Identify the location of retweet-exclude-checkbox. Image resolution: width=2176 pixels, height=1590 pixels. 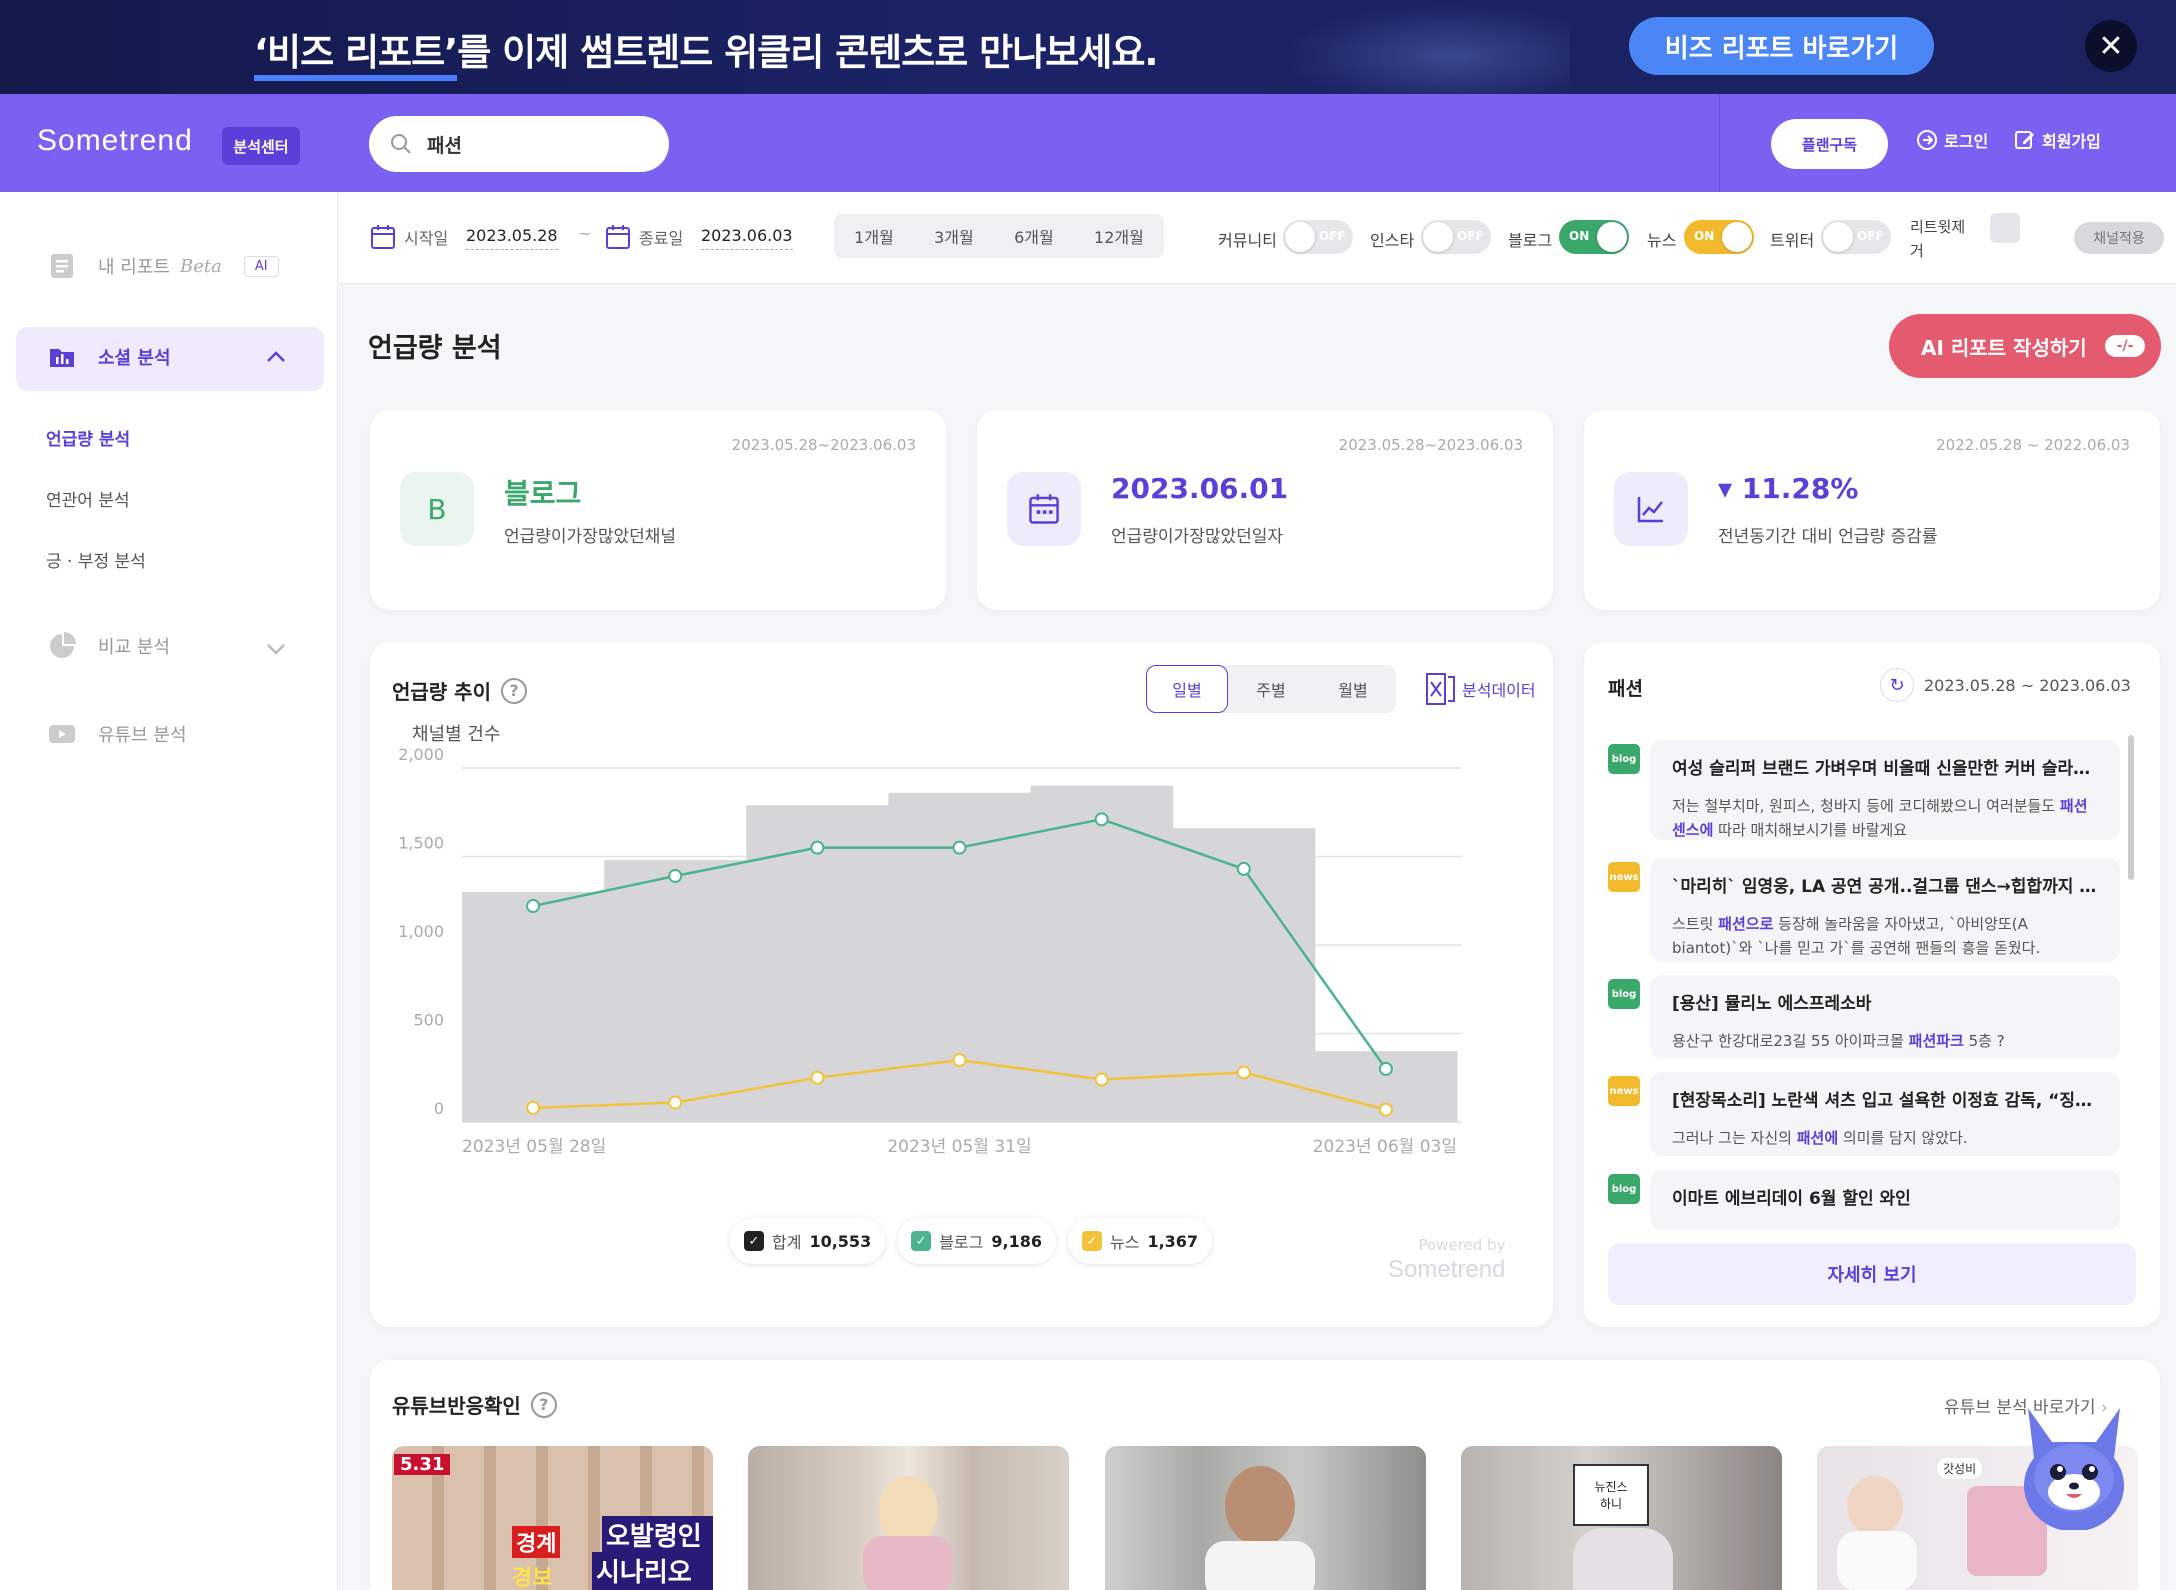
(2005, 228).